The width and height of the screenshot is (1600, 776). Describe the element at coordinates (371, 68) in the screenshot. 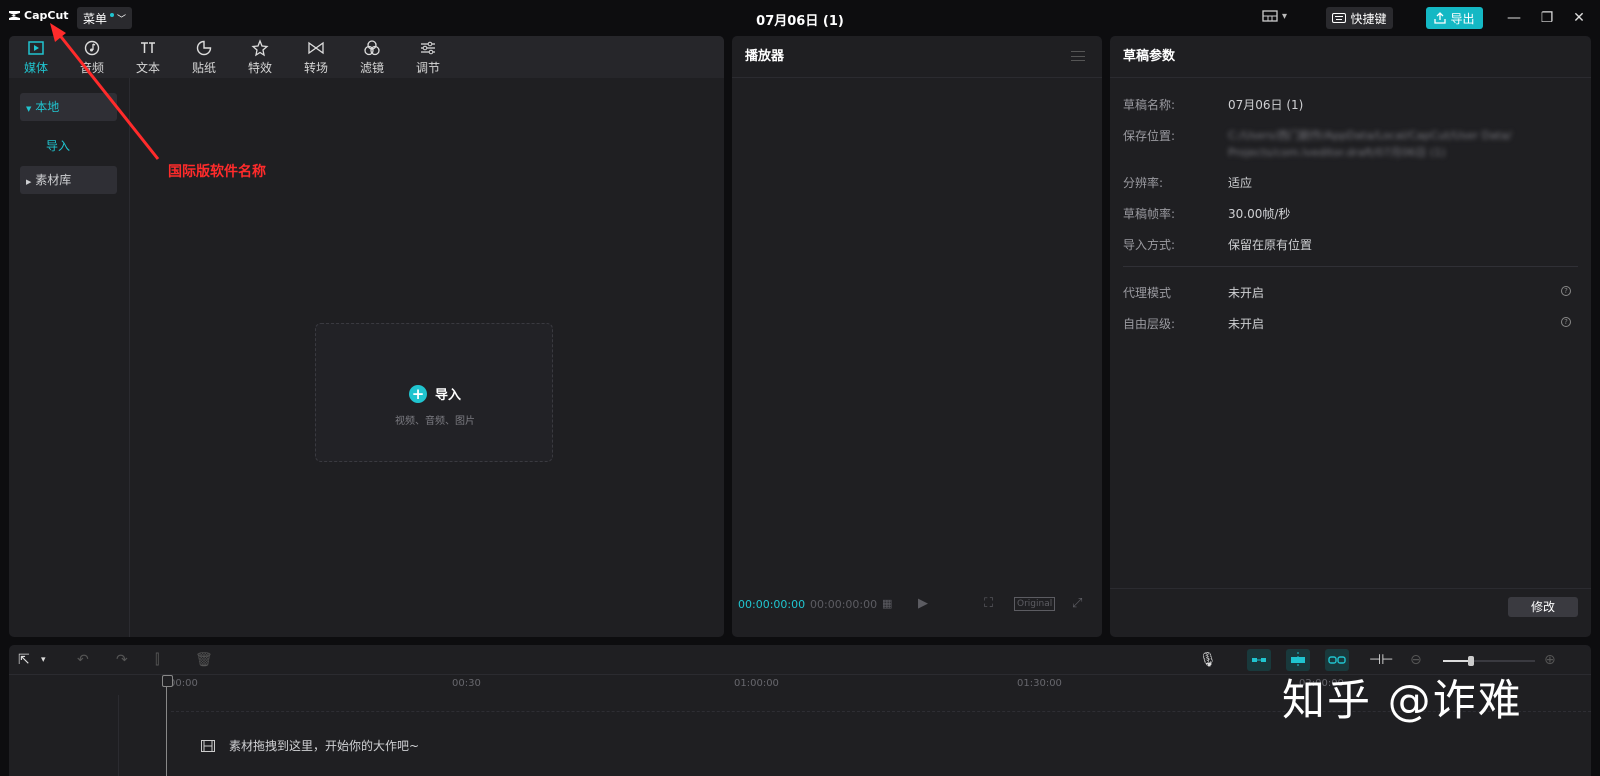

I see `tab-label: 滤镜` at that location.